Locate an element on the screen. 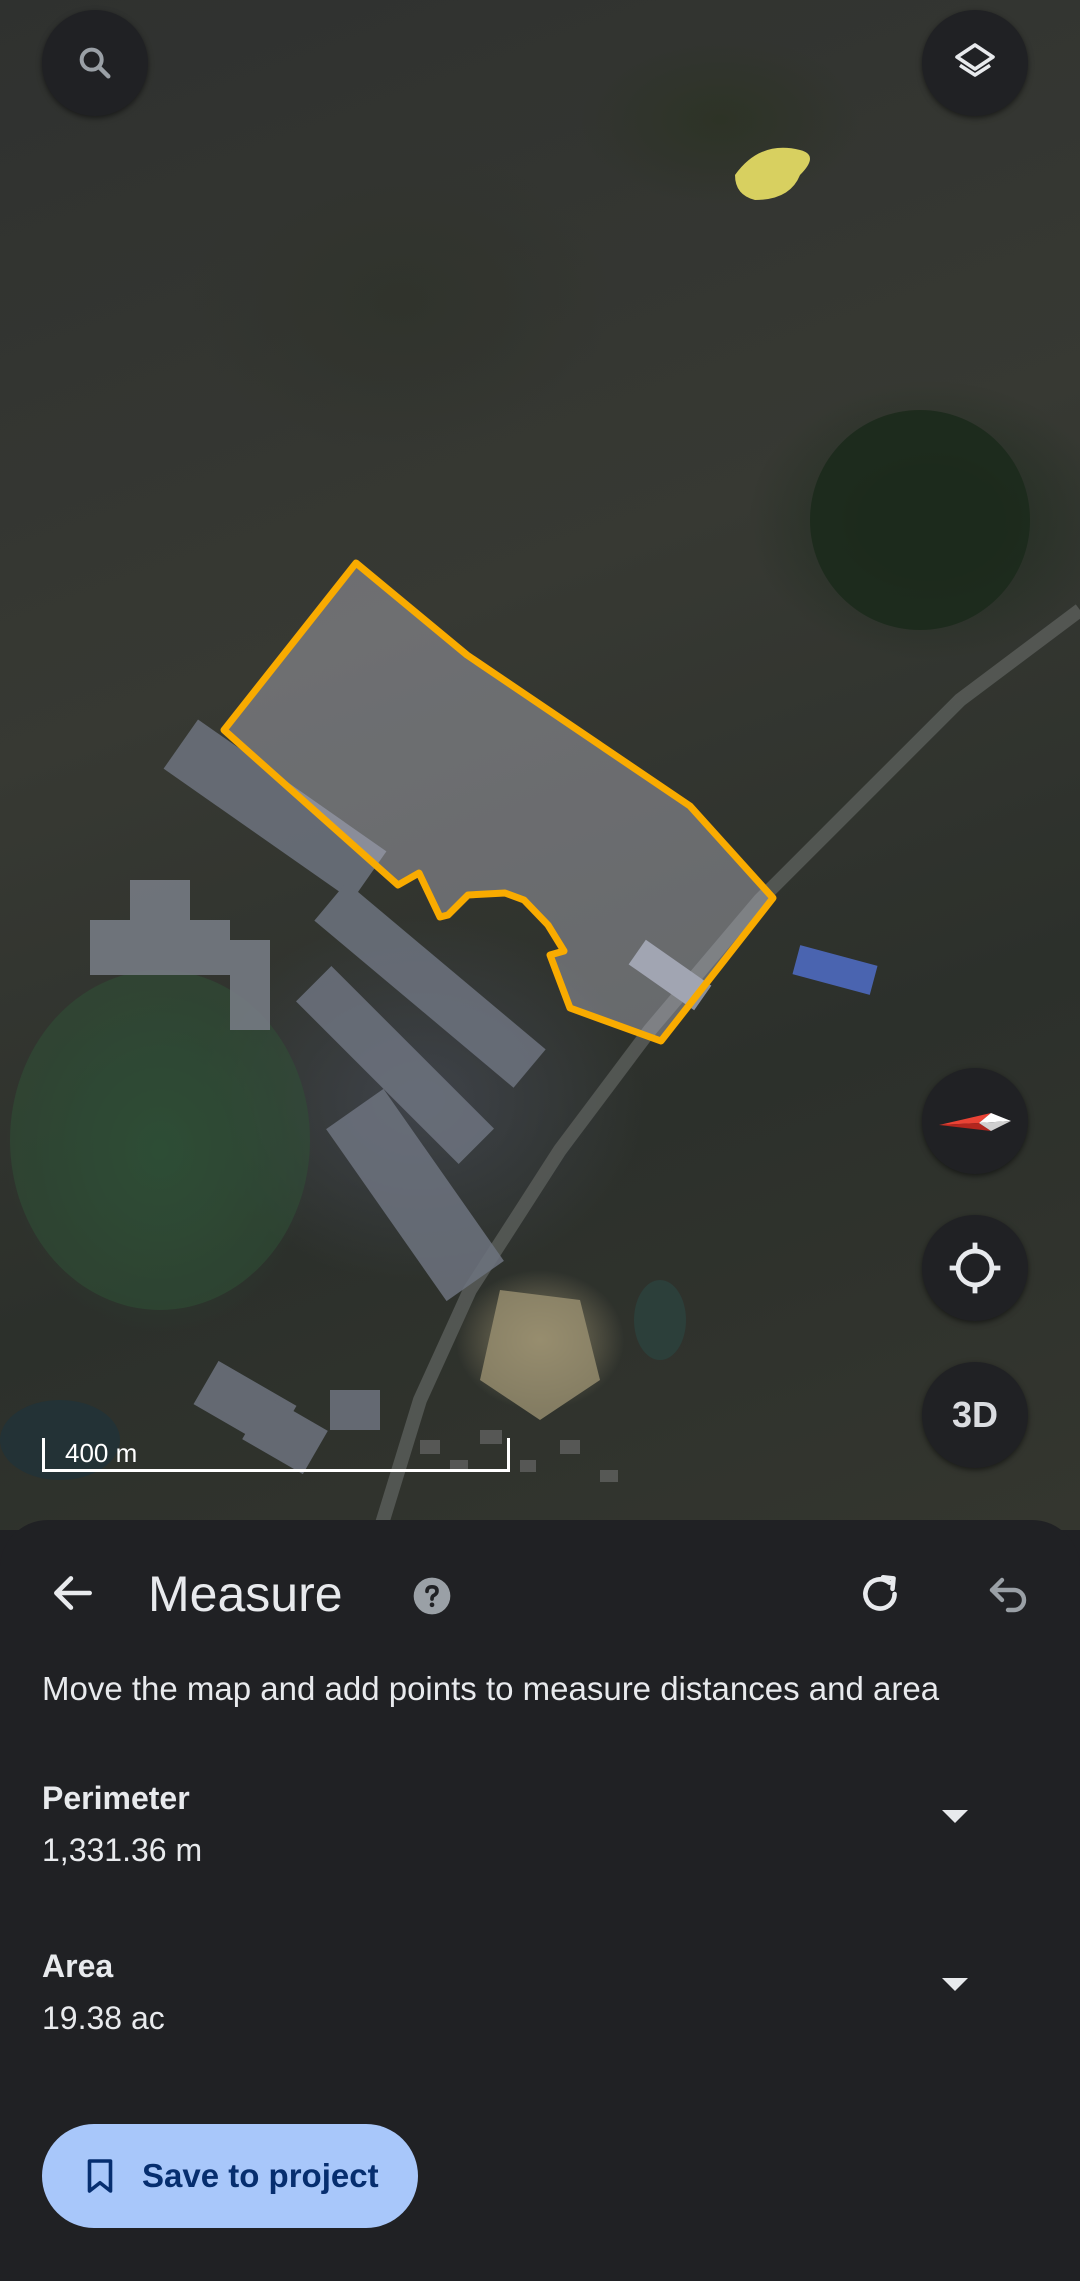  back-arrow-icon is located at coordinates (73, 1593).